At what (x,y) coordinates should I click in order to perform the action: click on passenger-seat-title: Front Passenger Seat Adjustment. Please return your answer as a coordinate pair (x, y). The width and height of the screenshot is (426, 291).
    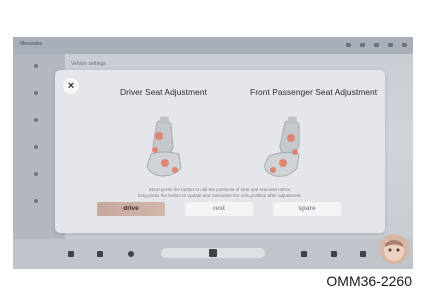
    Looking at the image, I should click on (314, 92).